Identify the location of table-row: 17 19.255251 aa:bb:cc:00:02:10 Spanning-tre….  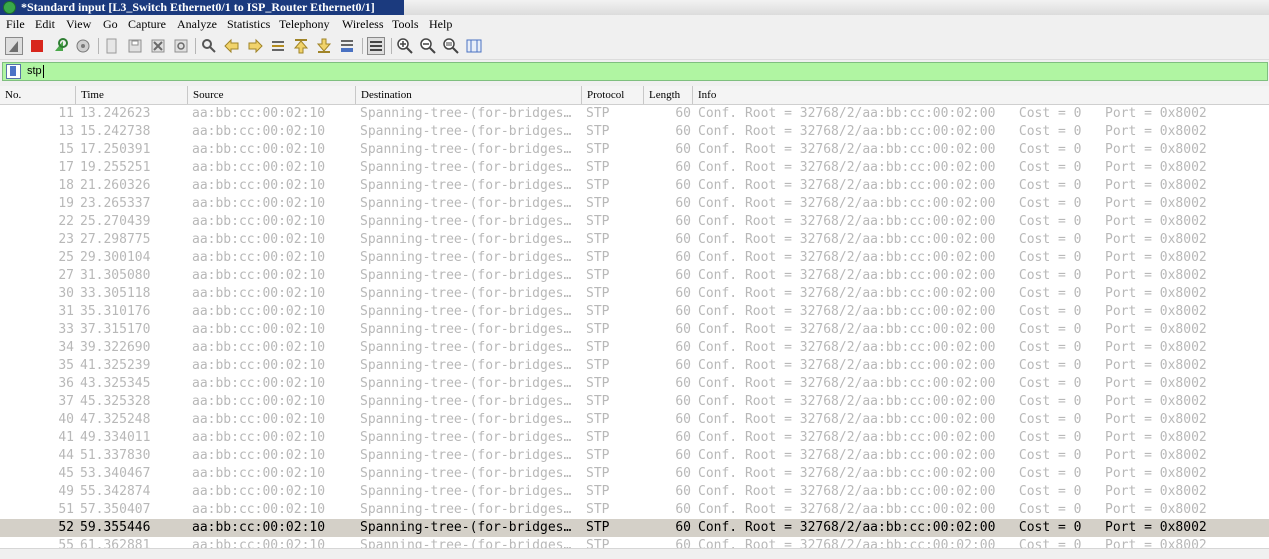
(634, 168).